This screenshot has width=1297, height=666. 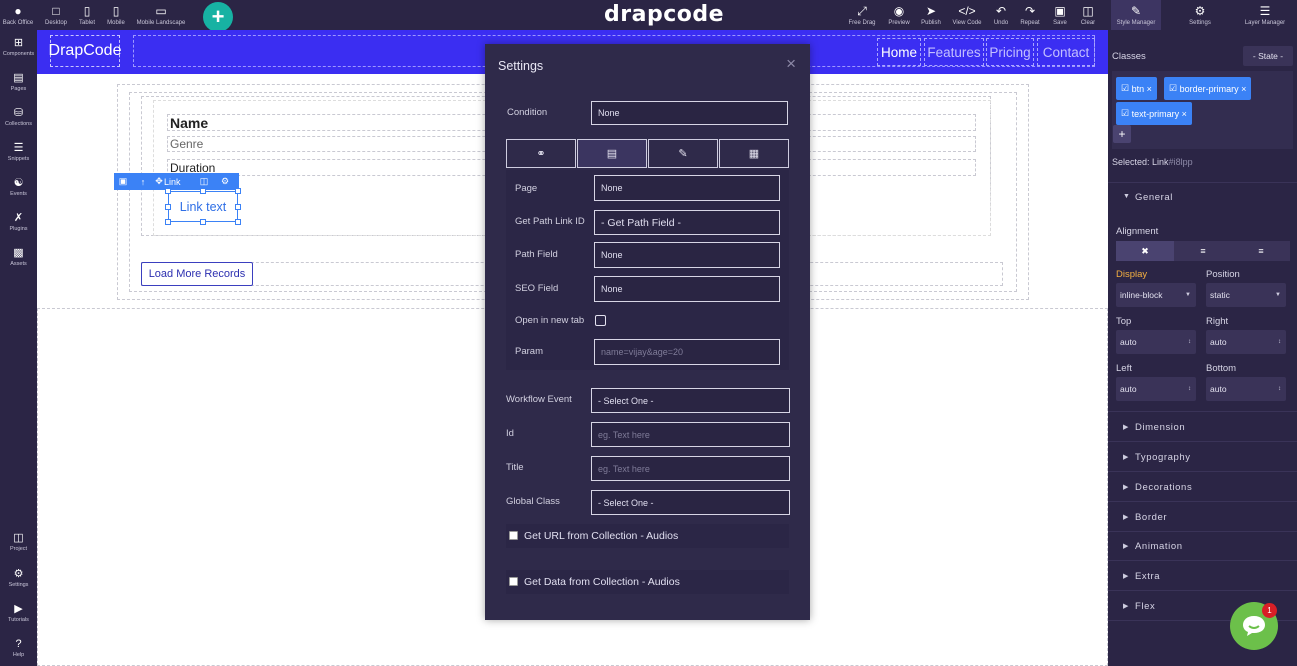 What do you see at coordinates (18, 222) in the screenshot?
I see `sidebar-item-plugins: ✗ Plugins` at bounding box center [18, 222].